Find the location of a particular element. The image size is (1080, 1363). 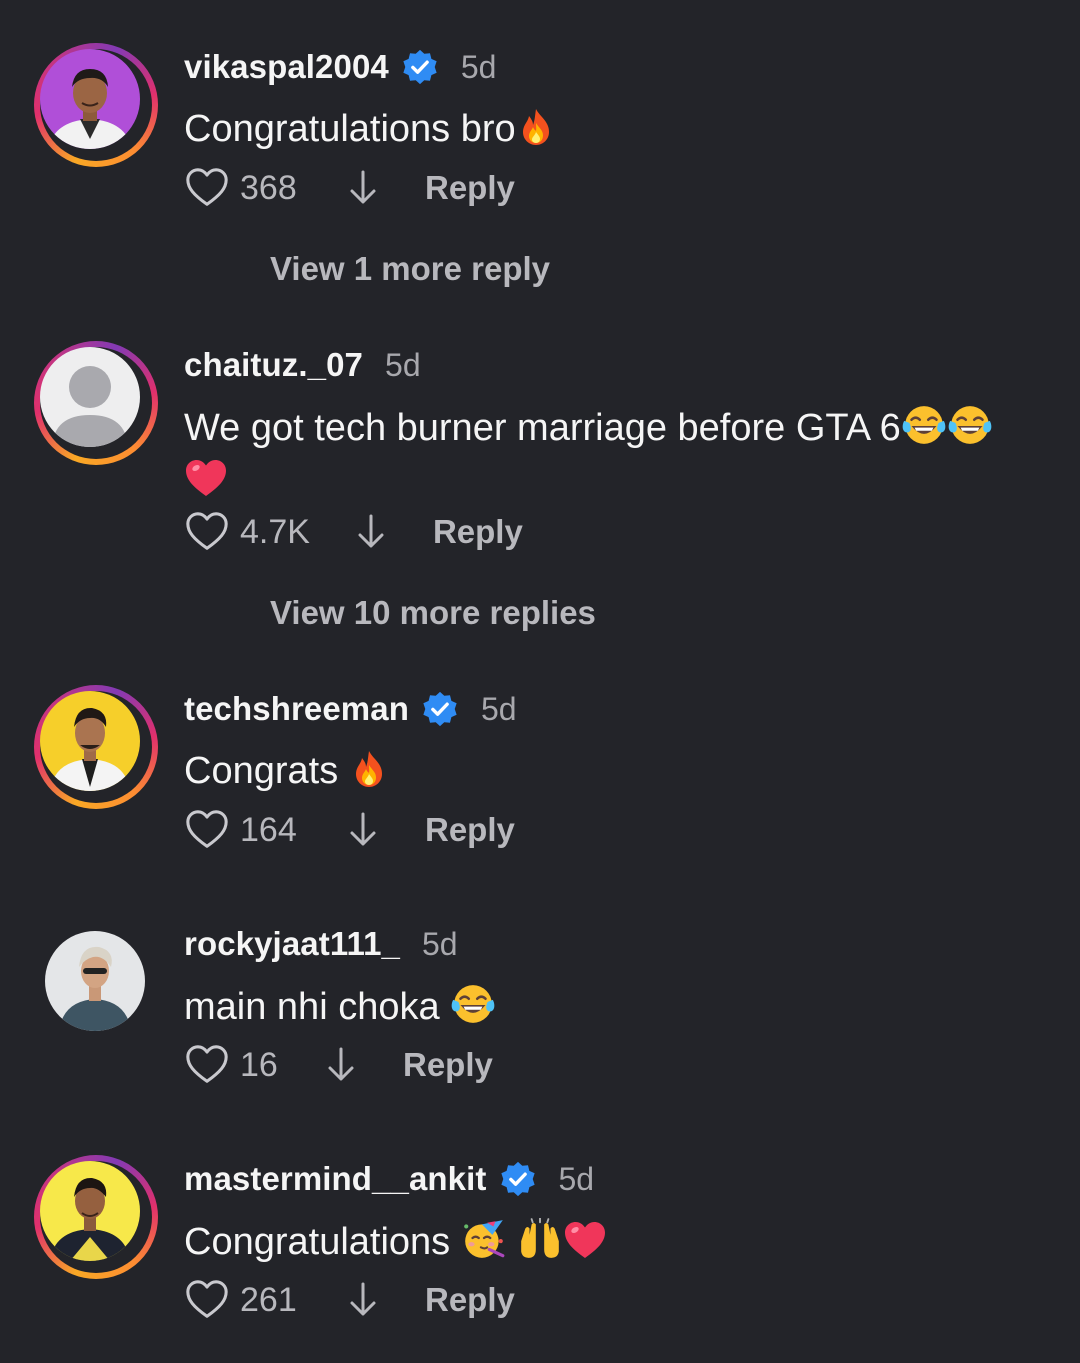

comment-text: Congrats is located at coordinates (286, 771).